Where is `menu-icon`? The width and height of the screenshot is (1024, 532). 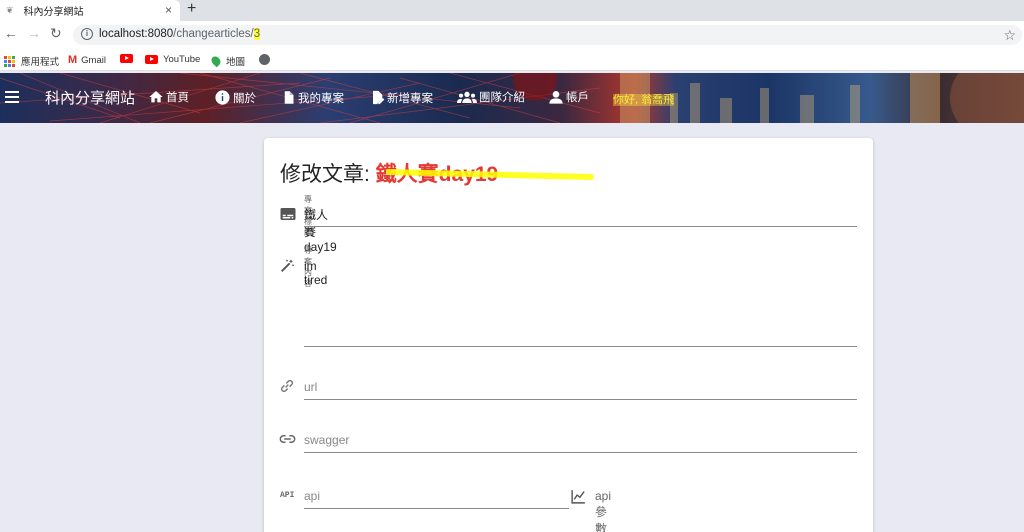
menu-icon is located at coordinates (12, 97).